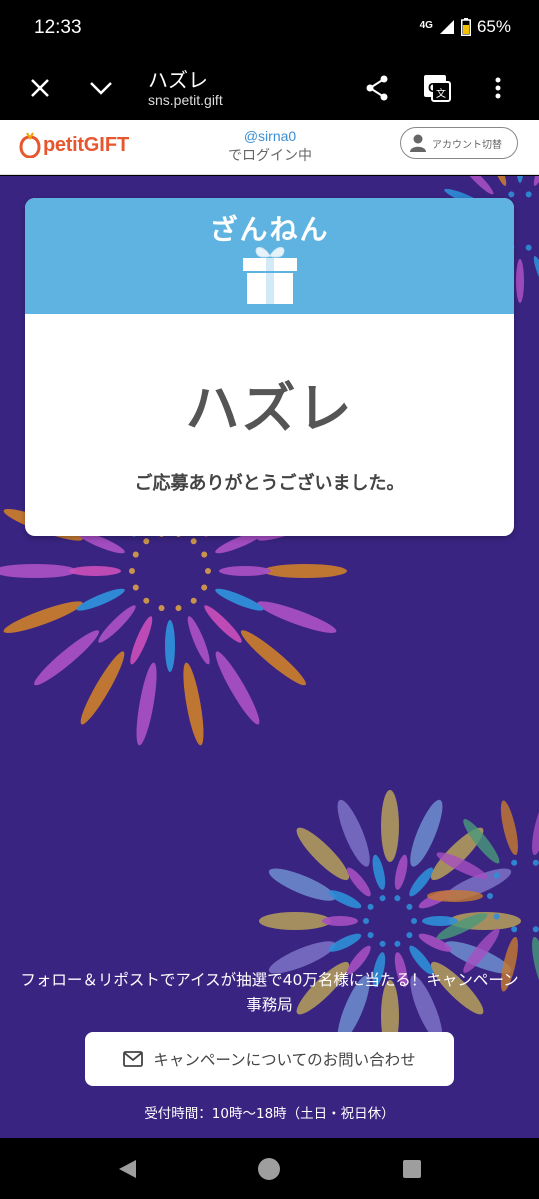  I want to click on status-time: 12:33, so click(58, 27).